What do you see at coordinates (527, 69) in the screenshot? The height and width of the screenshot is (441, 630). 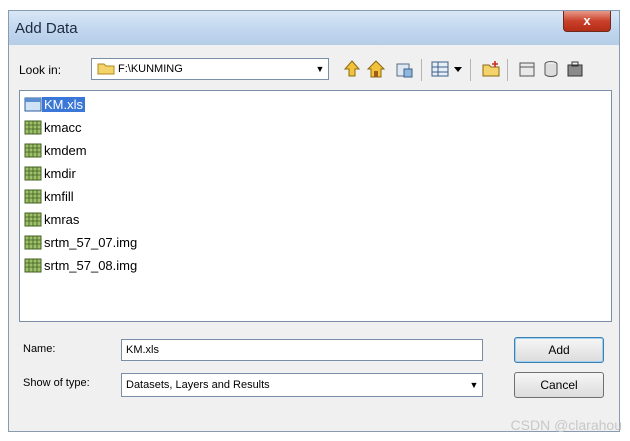 I see `catalog-icon` at bounding box center [527, 69].